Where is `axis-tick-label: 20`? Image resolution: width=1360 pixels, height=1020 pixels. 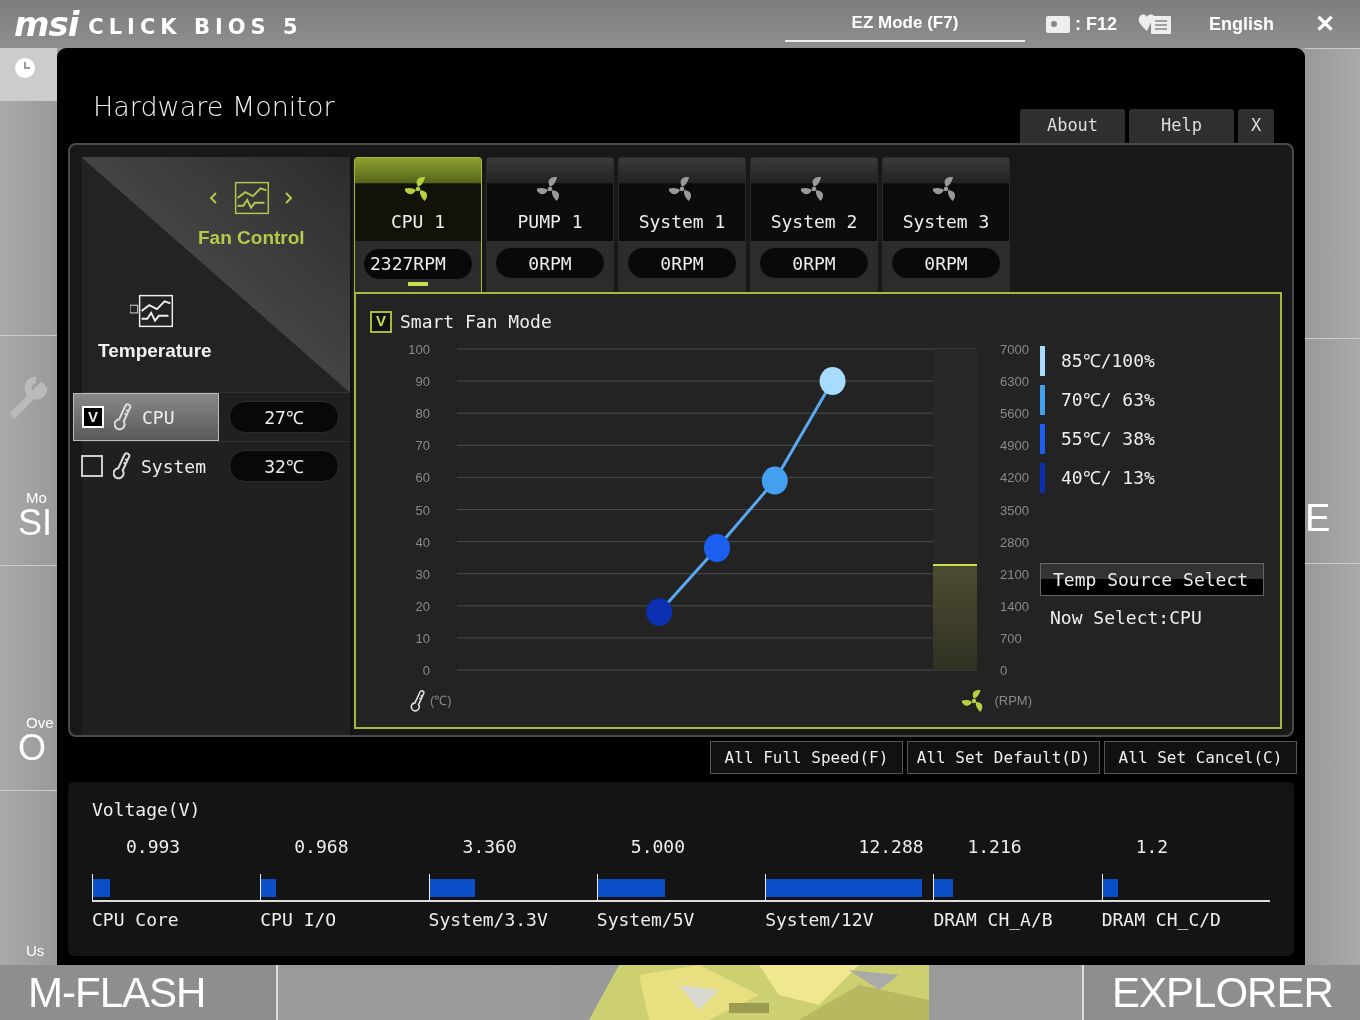
axis-tick-label: 20 is located at coordinates (422, 606).